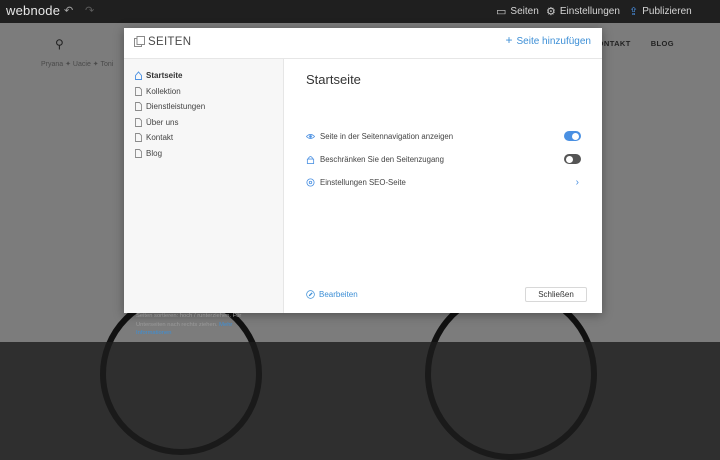  Describe the element at coordinates (553, 41) in the screenshot. I see `add-page-label: Seite hinzufügen` at that location.